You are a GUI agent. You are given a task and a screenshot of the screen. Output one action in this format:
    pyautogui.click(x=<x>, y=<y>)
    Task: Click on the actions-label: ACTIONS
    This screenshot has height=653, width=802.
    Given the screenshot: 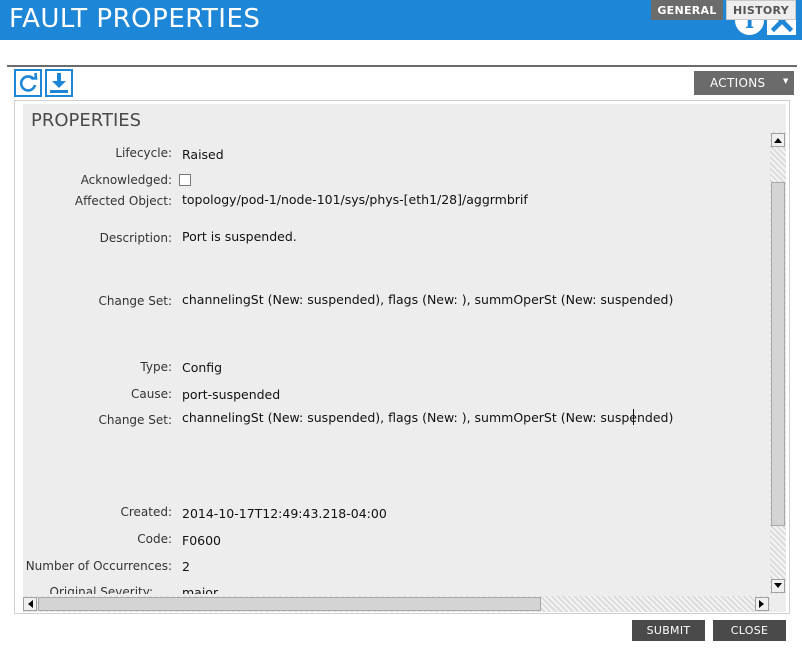 What is the action you would take?
    pyautogui.click(x=738, y=83)
    